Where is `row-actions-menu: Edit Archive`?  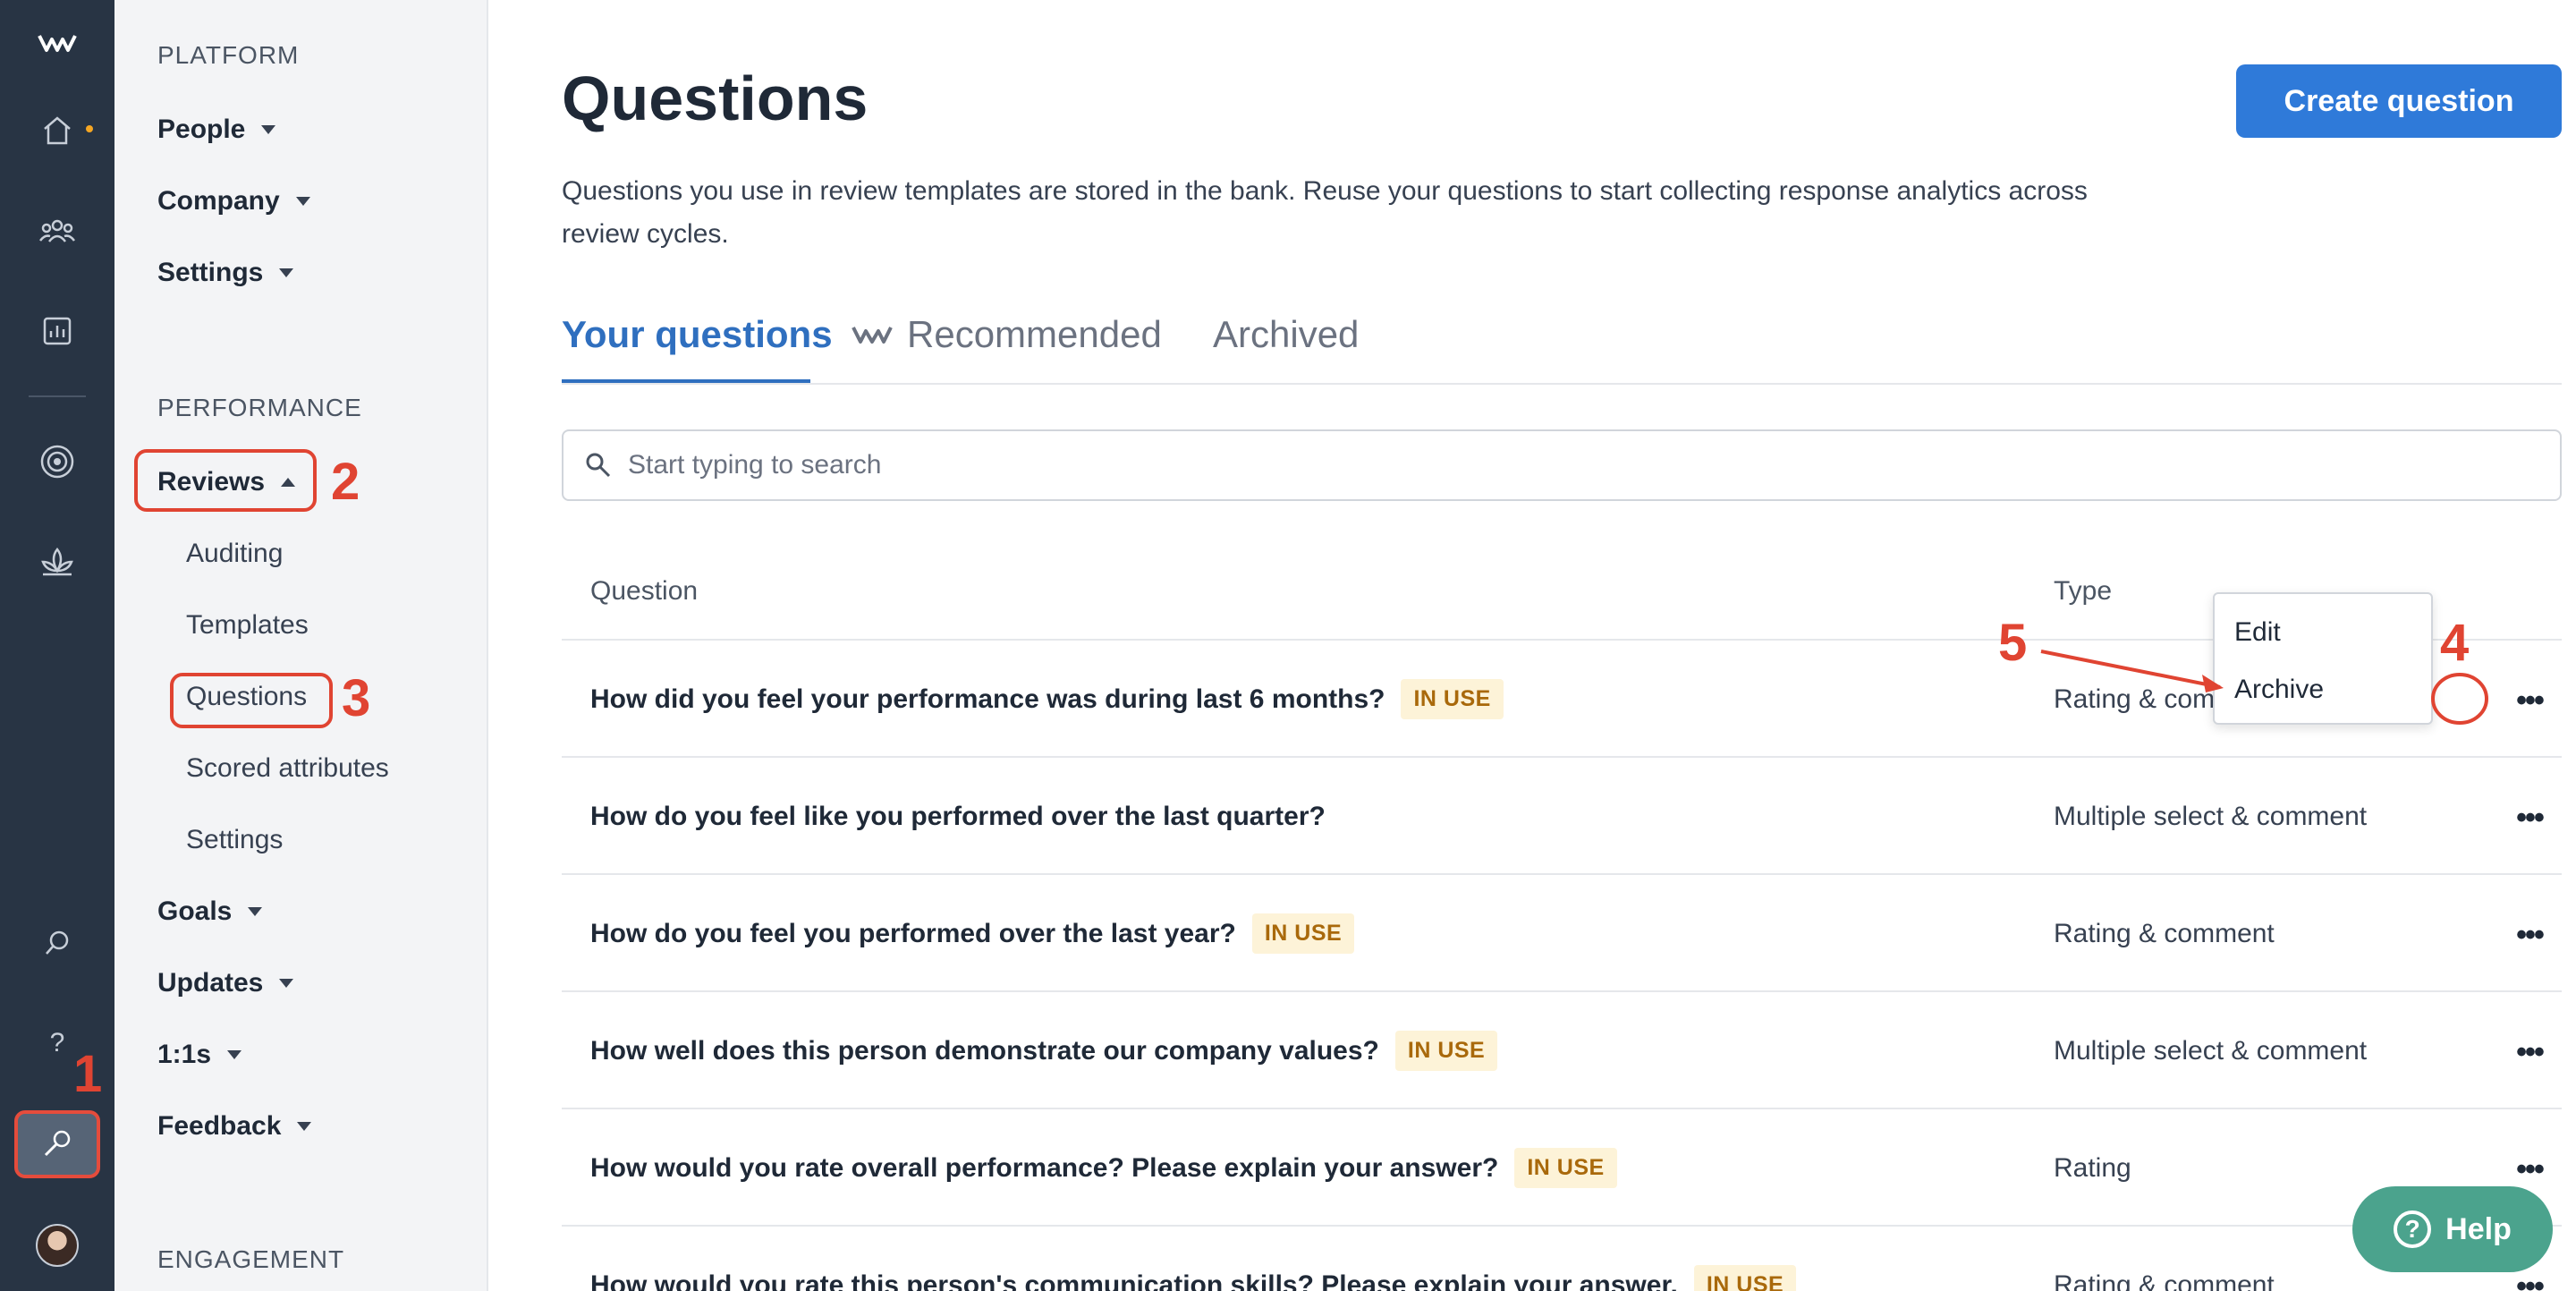 row-actions-menu: Edit Archive is located at coordinates (2323, 658).